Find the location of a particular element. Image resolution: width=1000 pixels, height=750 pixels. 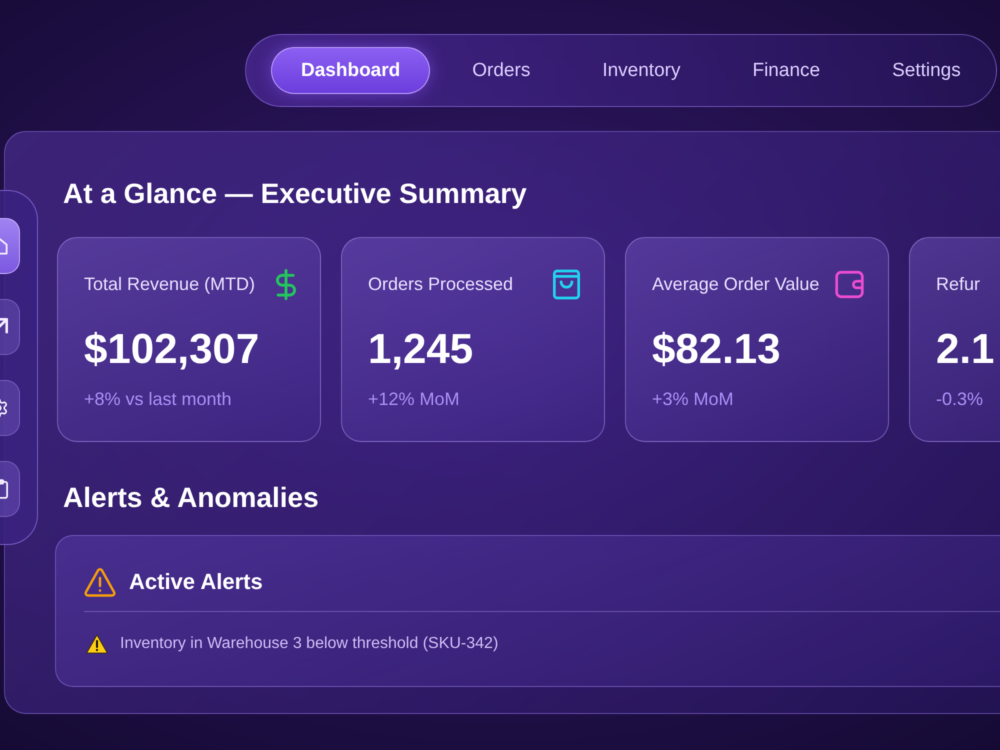

kpi-label: Total Revenue (MTD) is located at coordinates (170, 284).